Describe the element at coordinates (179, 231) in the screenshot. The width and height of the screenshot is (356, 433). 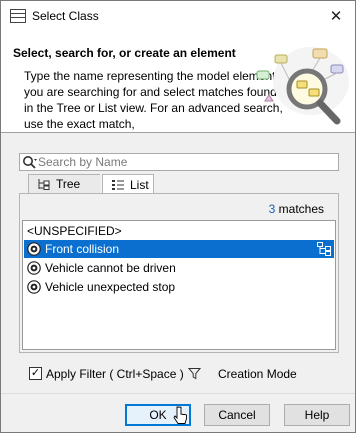
I see `list-item-unspecified: <UNSPECIFIED>` at that location.